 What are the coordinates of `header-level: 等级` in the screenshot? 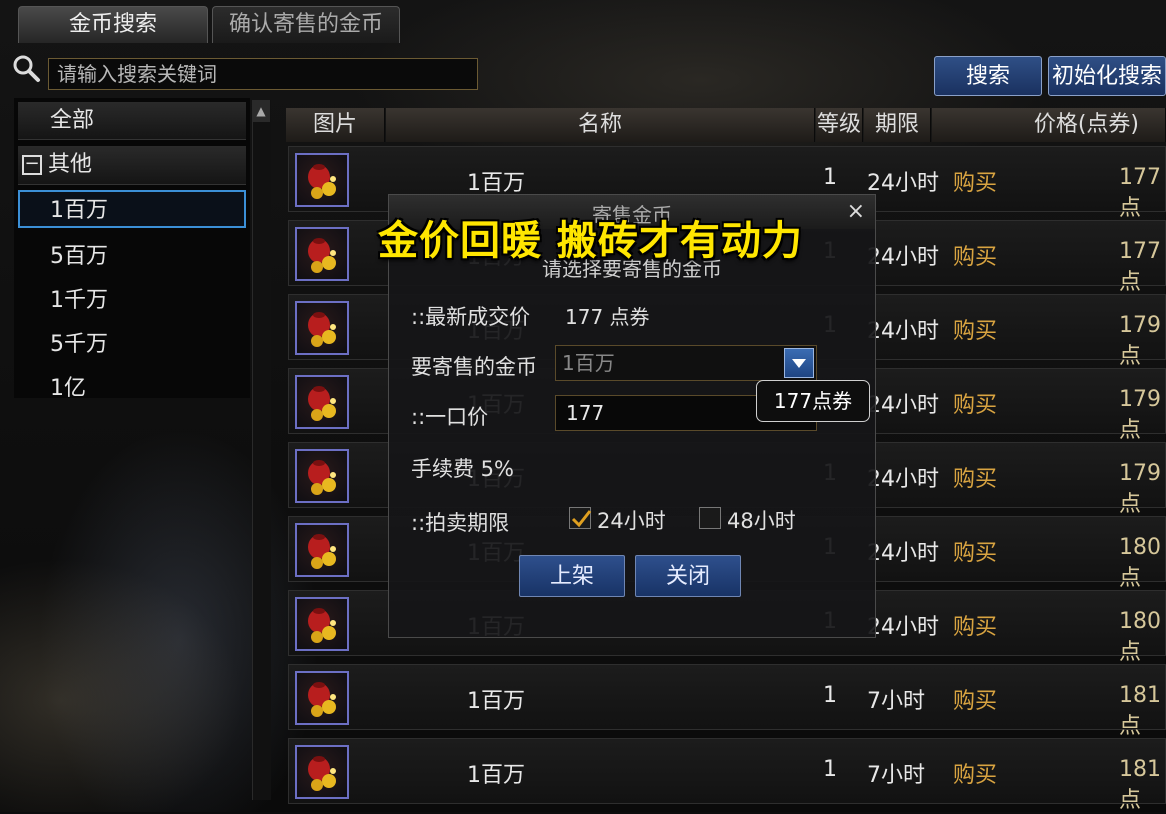 It's located at (839, 125).